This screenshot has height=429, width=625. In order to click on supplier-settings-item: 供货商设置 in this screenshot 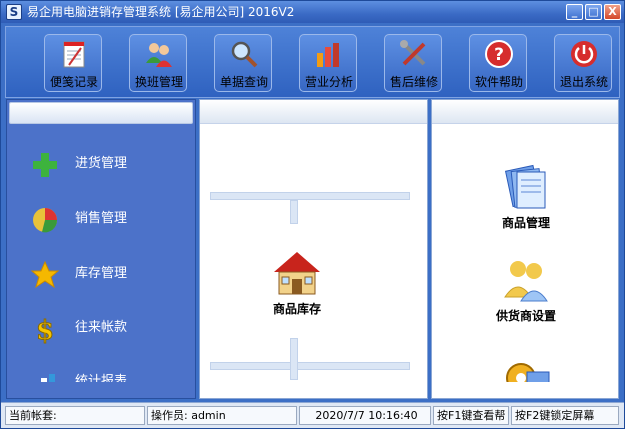, I will do `click(526, 289)`.